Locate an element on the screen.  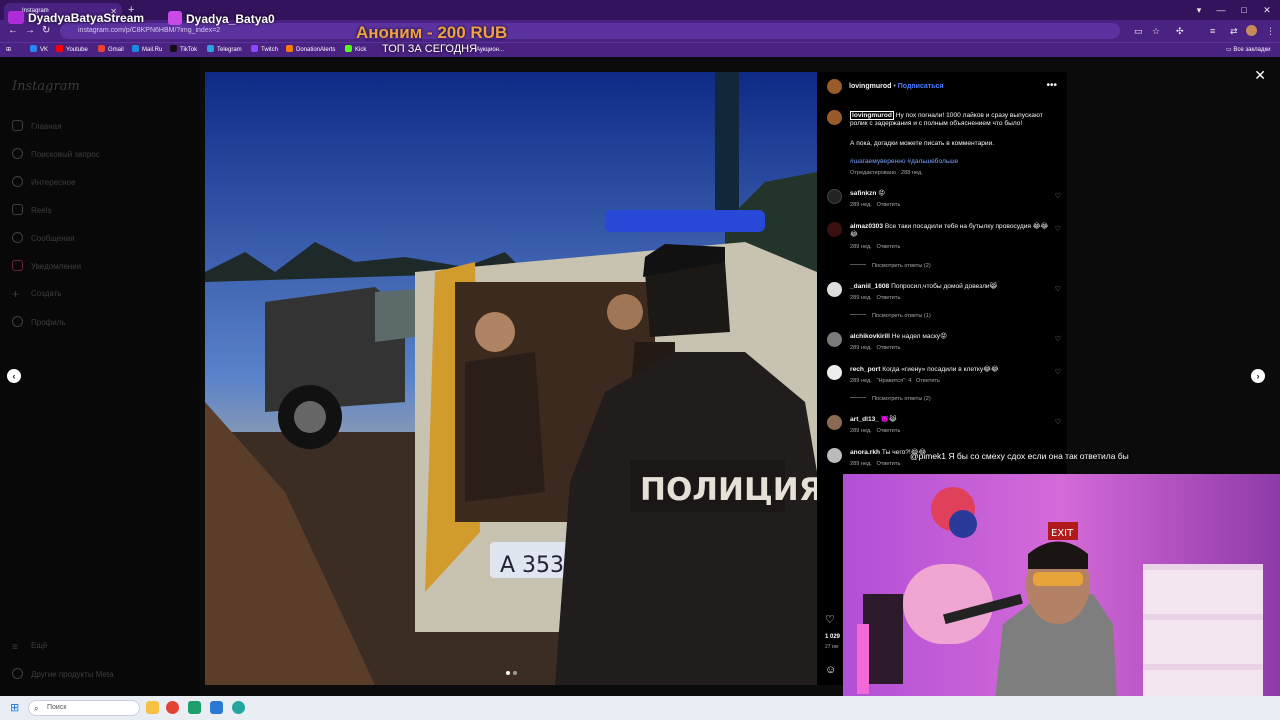
sidebar-item-explore: Интересное is located at coordinates (43, 182).